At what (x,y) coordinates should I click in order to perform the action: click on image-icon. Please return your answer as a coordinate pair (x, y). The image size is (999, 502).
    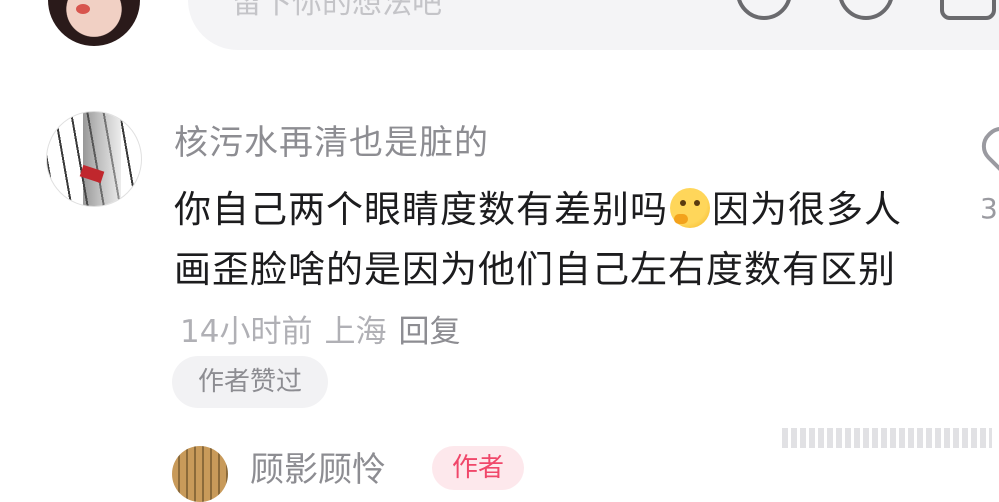
    Looking at the image, I should click on (968, 10).